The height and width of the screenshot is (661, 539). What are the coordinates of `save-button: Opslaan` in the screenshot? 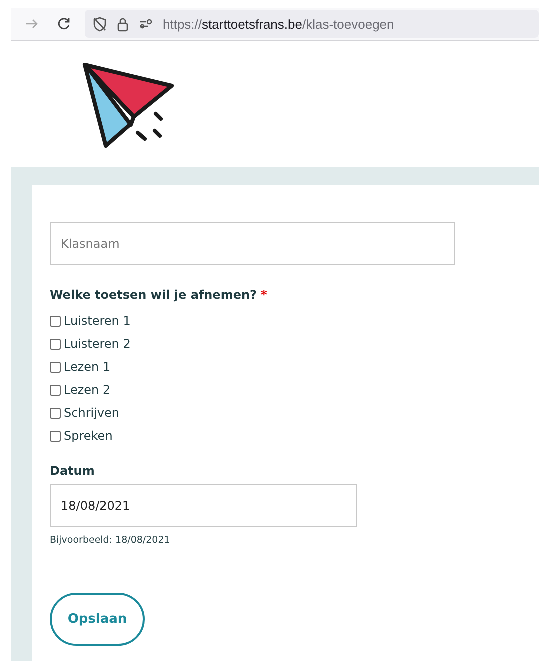 It's located at (97, 619).